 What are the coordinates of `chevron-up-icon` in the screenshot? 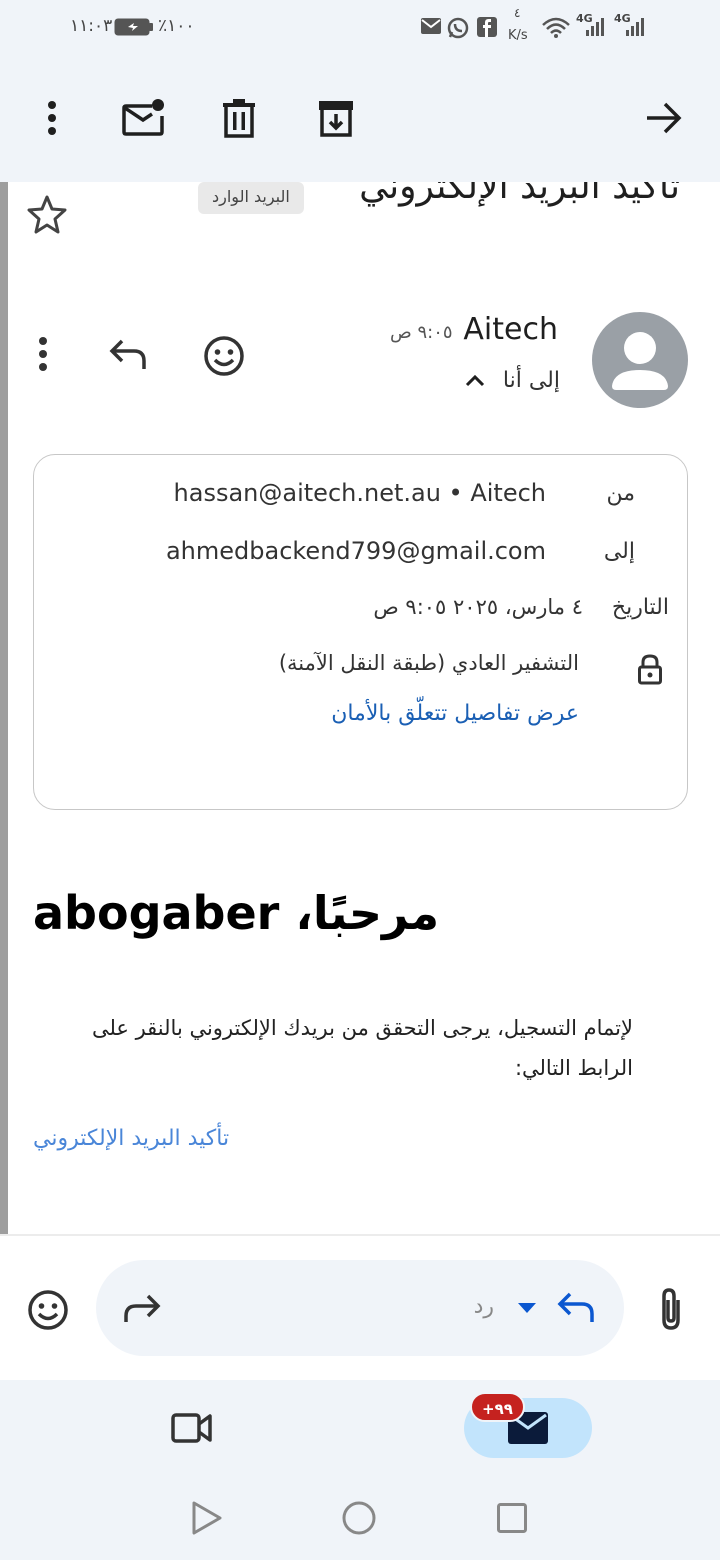 It's located at (475, 380).